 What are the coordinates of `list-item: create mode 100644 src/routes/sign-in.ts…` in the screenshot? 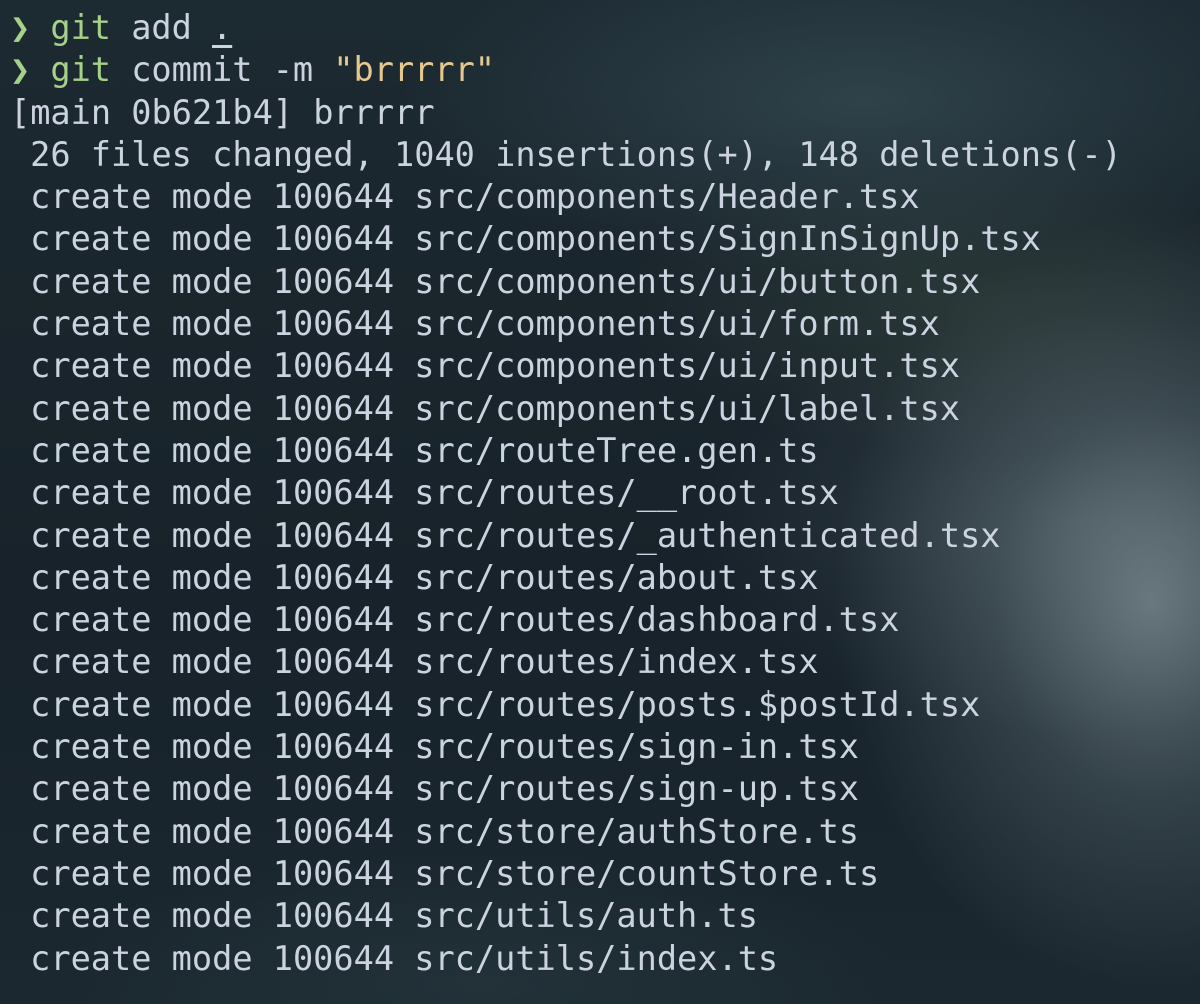 It's located at (605, 747).